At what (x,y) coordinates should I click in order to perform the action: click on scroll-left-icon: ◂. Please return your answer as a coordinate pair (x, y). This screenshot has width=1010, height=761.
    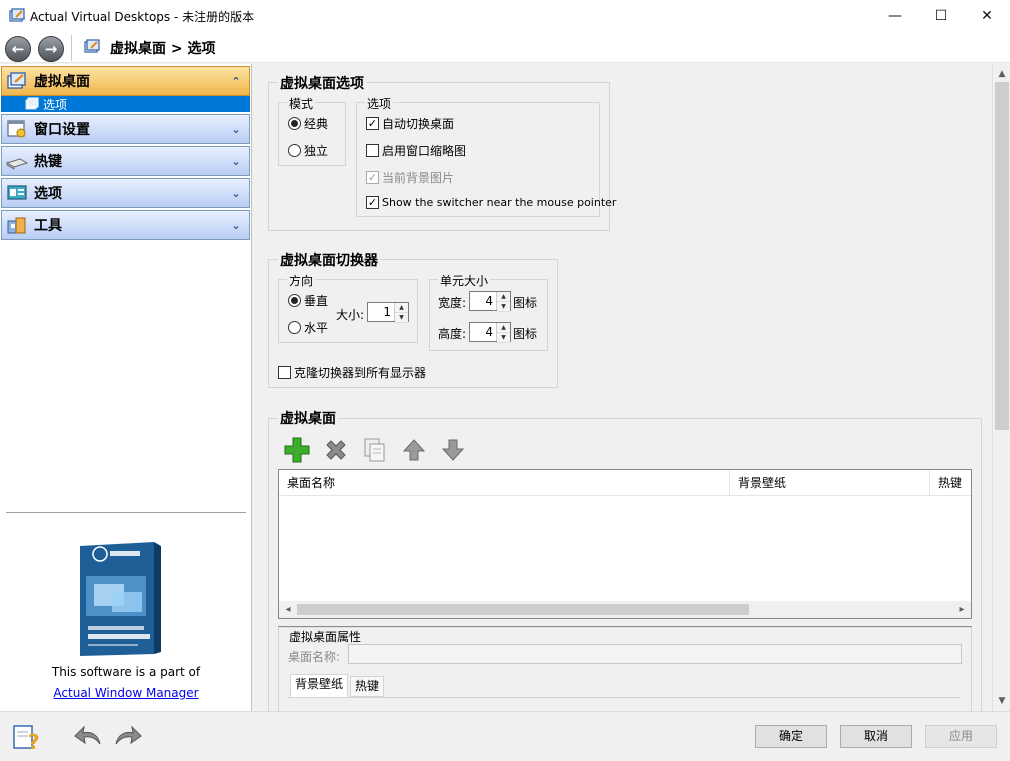
    Looking at the image, I should click on (288, 609).